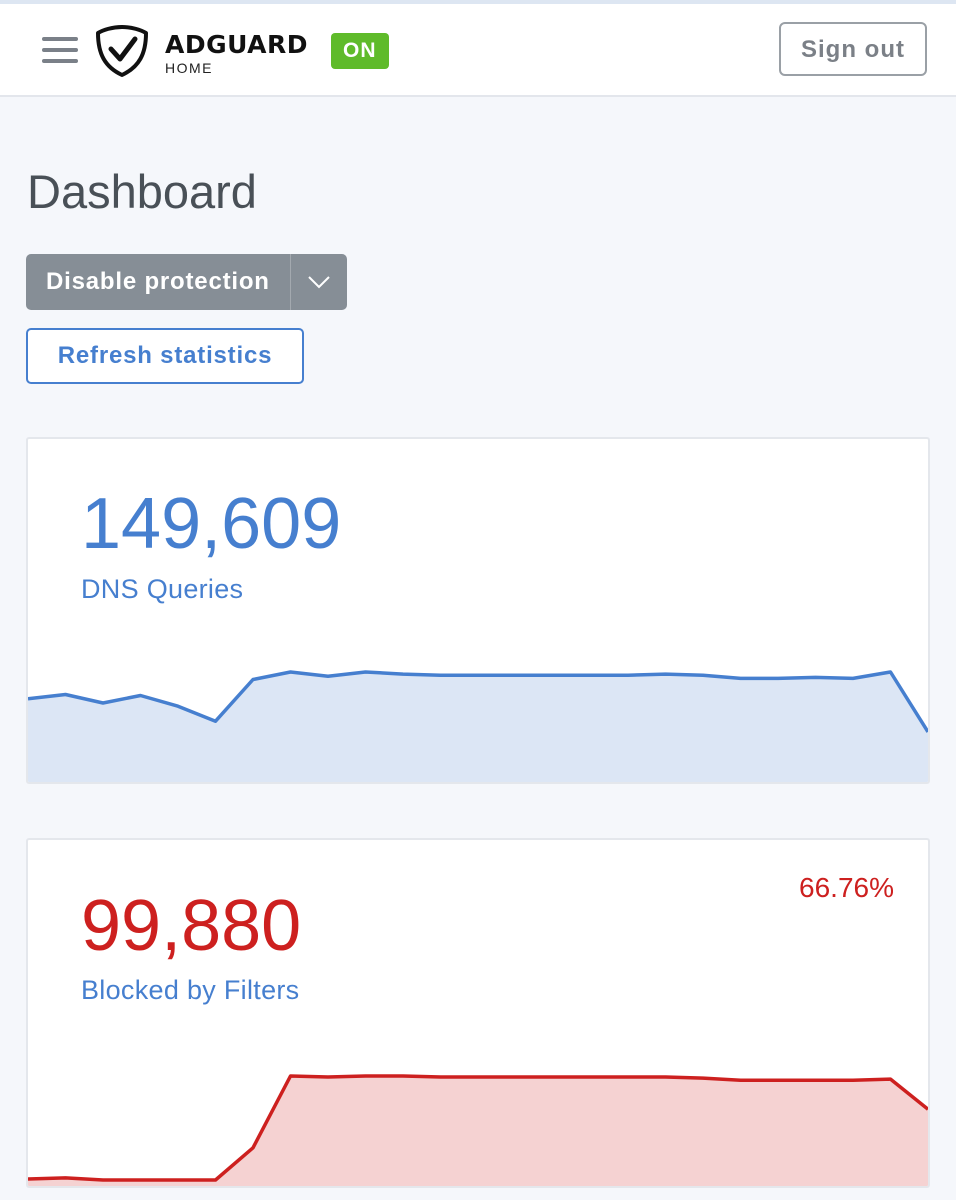 The height and width of the screenshot is (1200, 956). What do you see at coordinates (211, 524) in the screenshot?
I see `dns-queries-count: 149,609` at bounding box center [211, 524].